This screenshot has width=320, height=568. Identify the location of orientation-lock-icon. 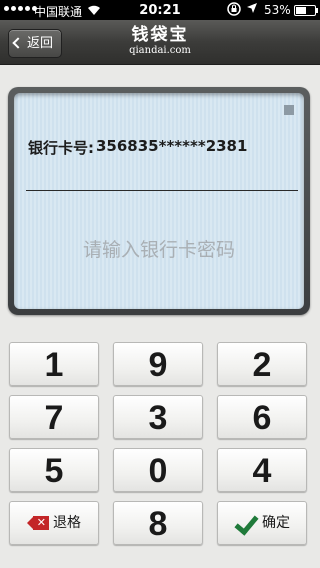
(234, 10).